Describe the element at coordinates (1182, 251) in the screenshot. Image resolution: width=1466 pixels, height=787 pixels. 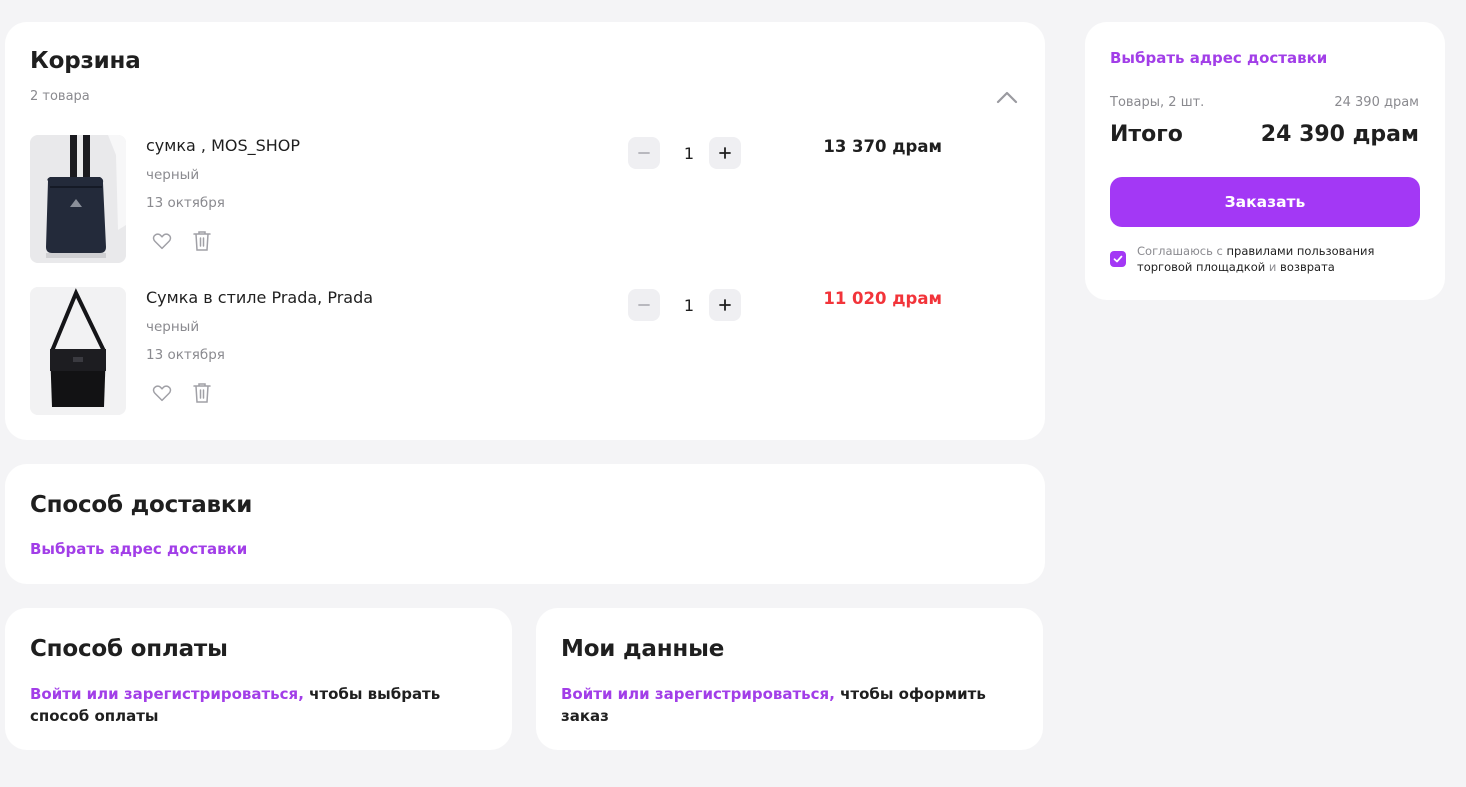
I see `agree-prefix: Соглашаюсь с` at that location.